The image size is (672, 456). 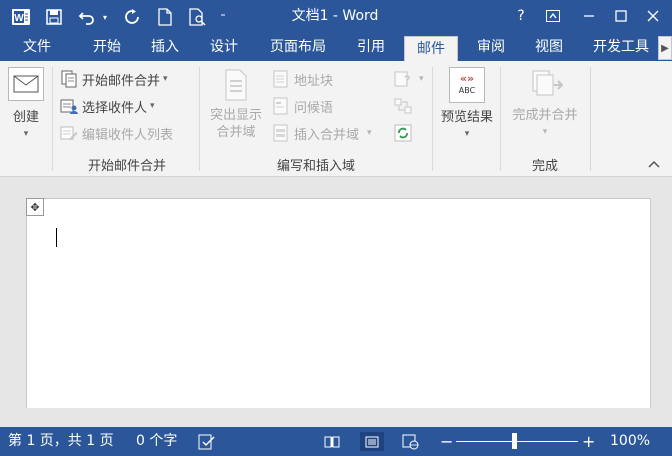 I want to click on help-button: ?, so click(x=521, y=16).